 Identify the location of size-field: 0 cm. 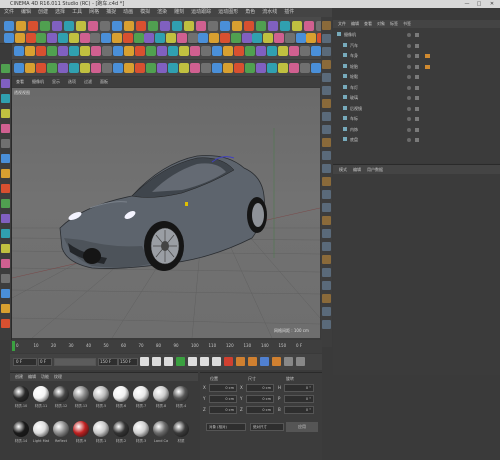
(260, 388).